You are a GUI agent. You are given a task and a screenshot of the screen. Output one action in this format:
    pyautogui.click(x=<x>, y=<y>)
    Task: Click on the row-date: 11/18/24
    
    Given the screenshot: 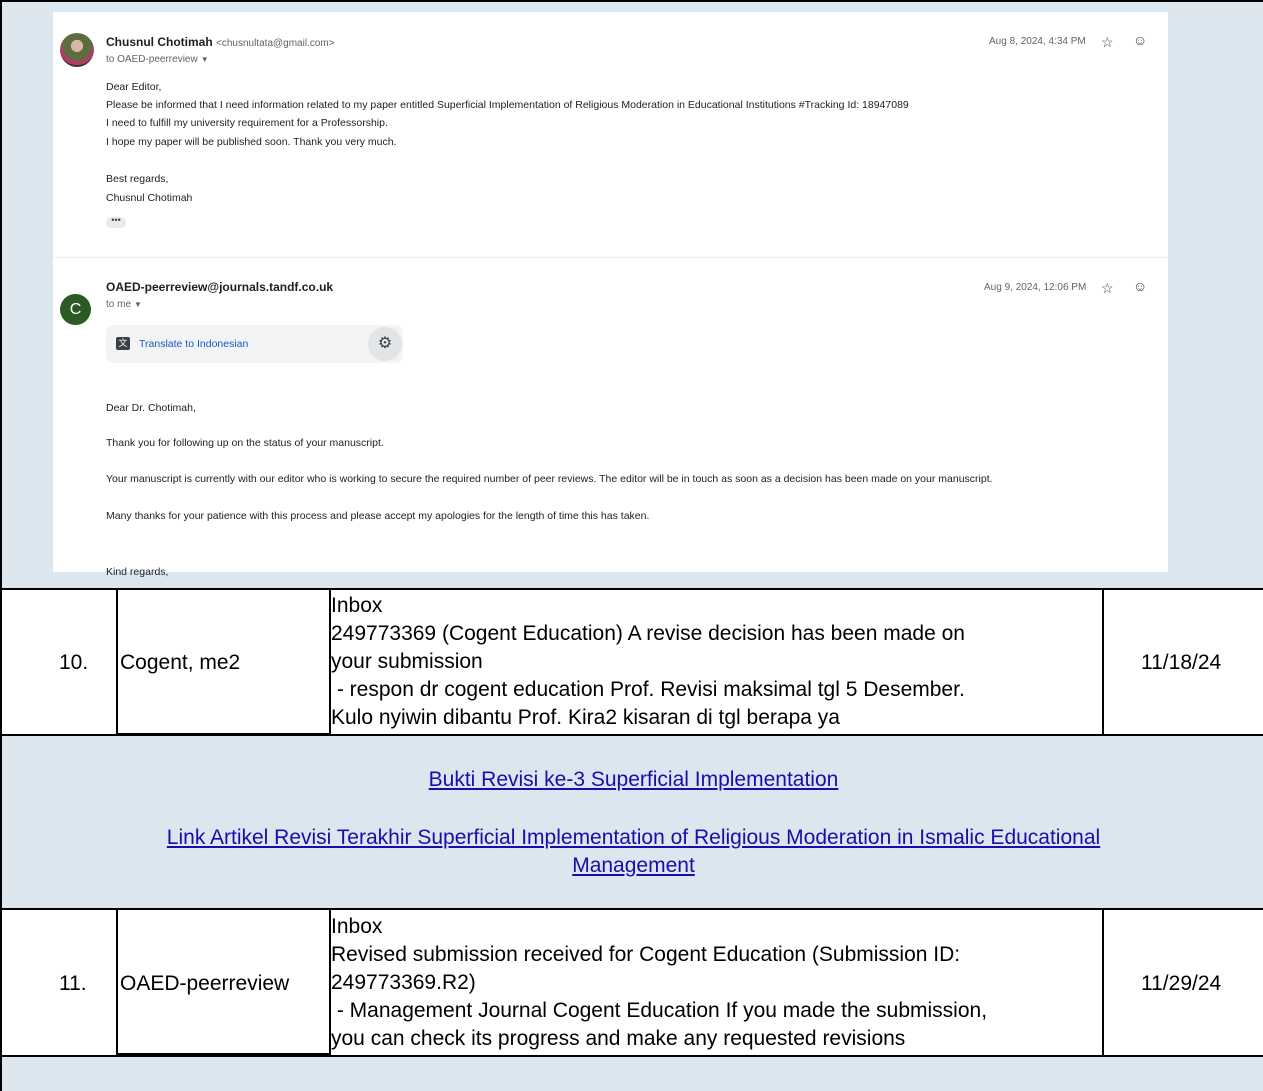 What is the action you would take?
    pyautogui.click(x=1181, y=662)
    